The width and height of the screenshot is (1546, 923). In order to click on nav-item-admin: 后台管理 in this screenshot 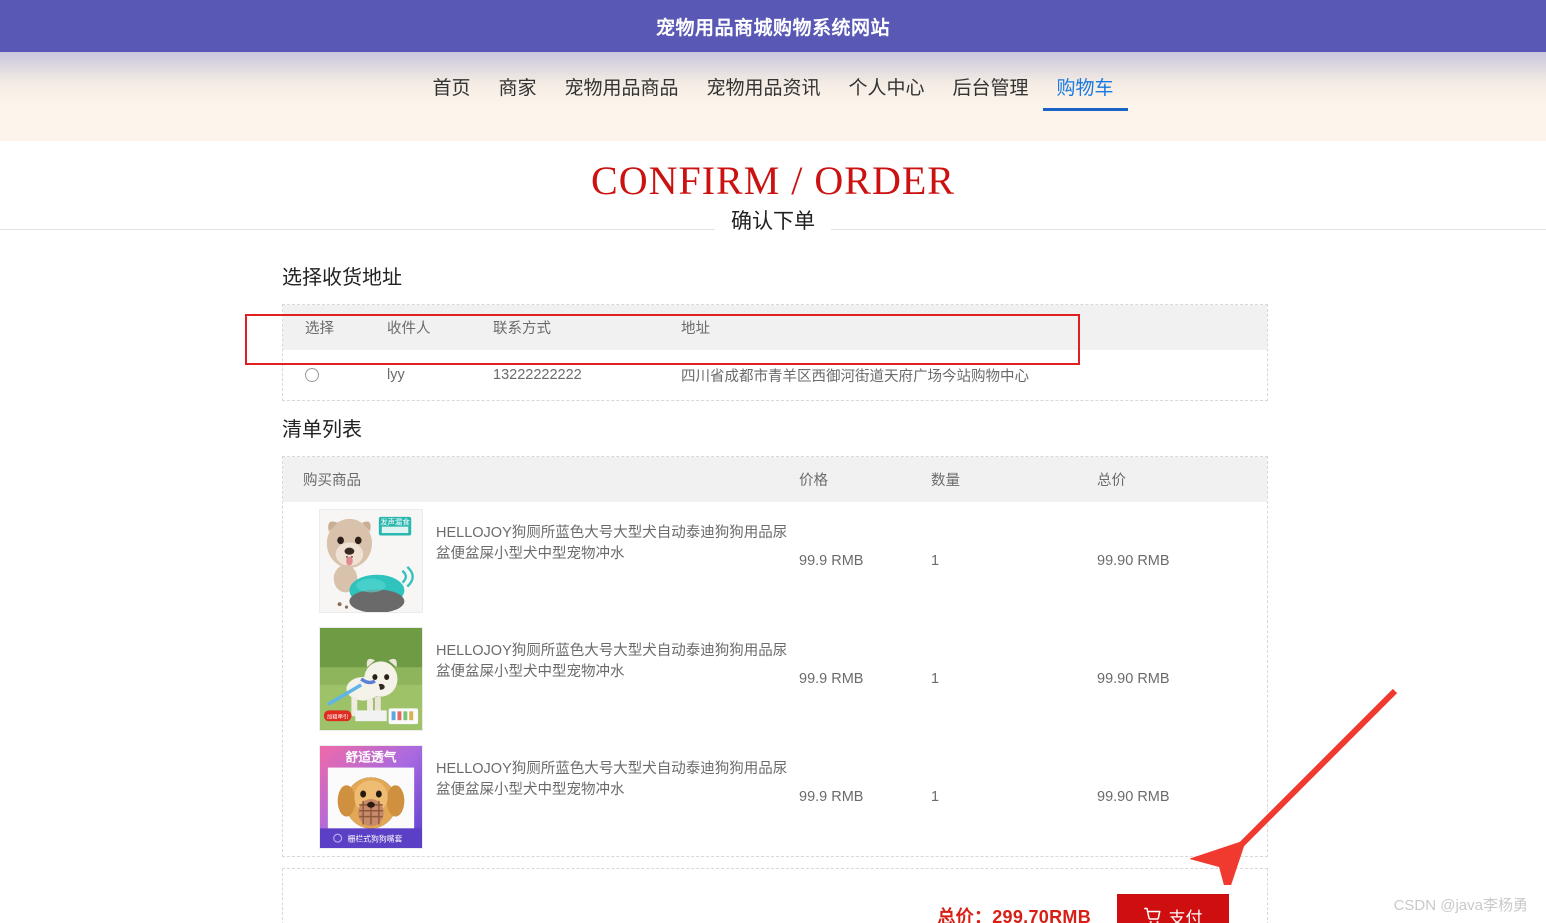, I will do `click(991, 89)`.